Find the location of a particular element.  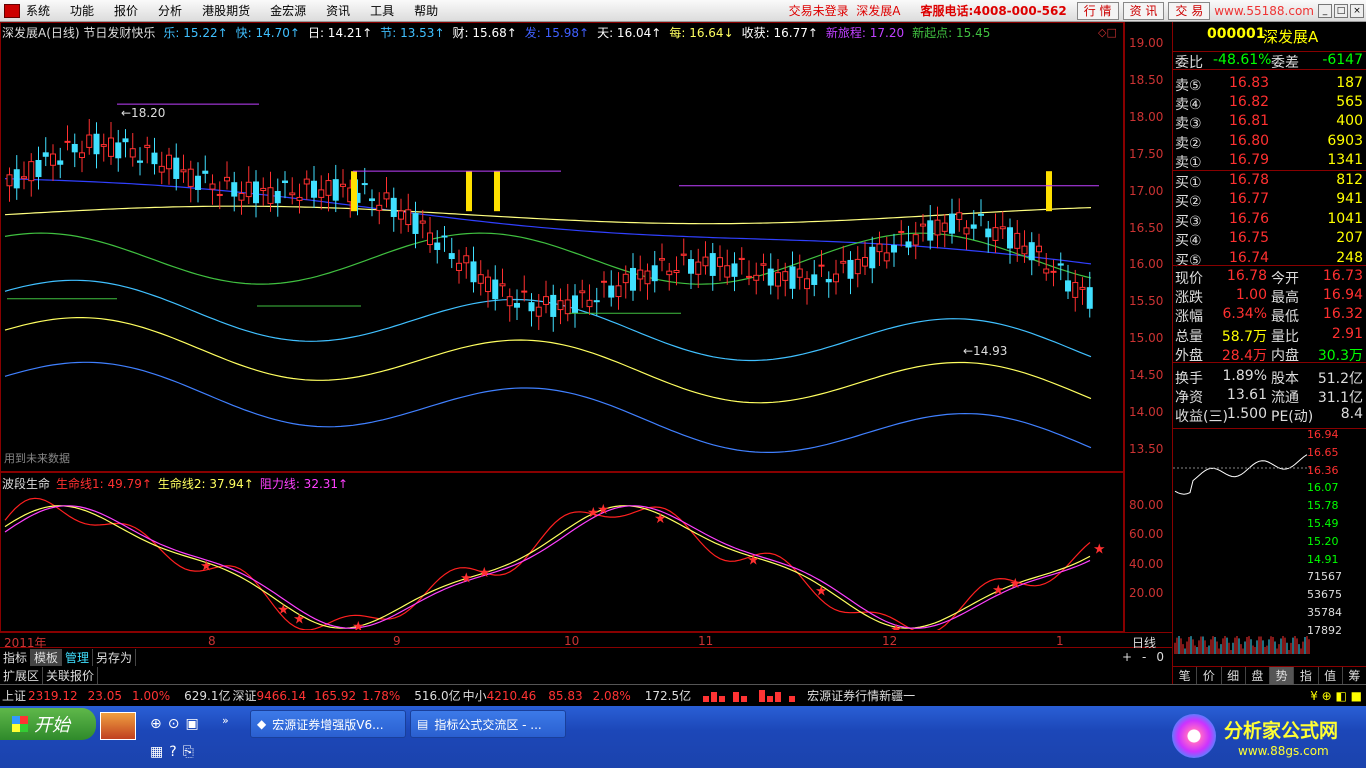

quote-tab: 价 is located at coordinates (1209, 675).